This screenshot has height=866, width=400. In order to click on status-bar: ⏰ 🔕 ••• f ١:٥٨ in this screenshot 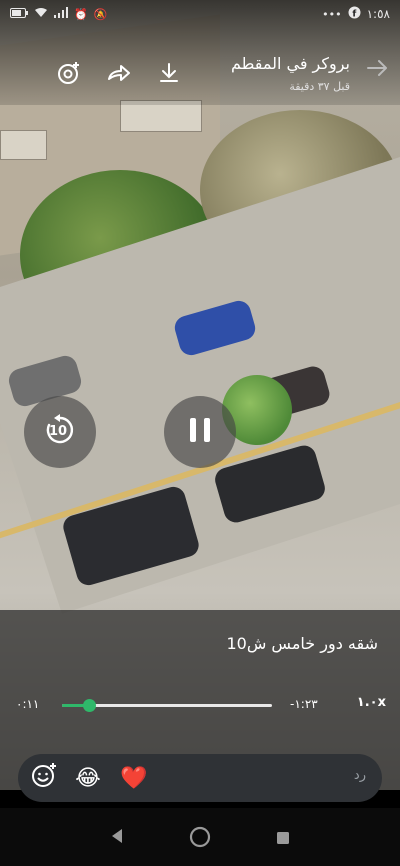, I will do `click(200, 14)`.